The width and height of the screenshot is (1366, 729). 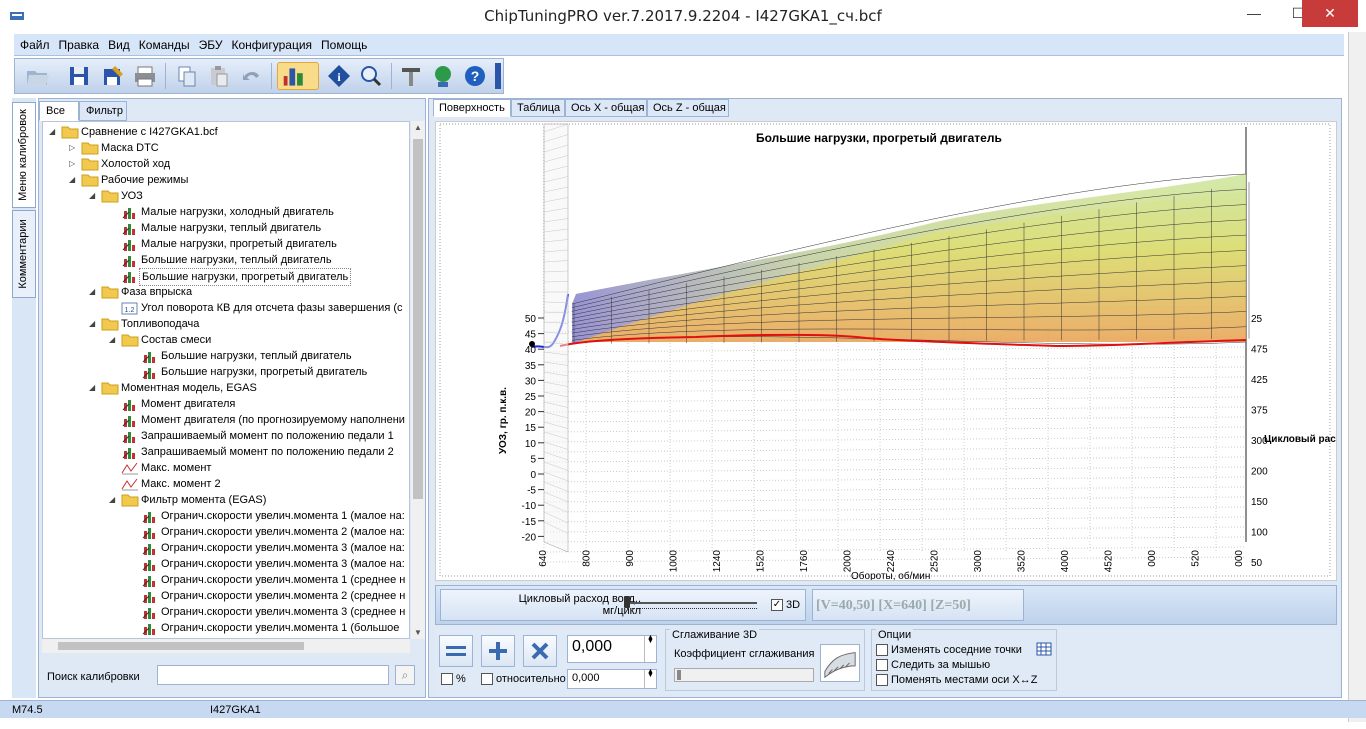 What do you see at coordinates (679, 675) in the screenshot?
I see `smoothing-thumb` at bounding box center [679, 675].